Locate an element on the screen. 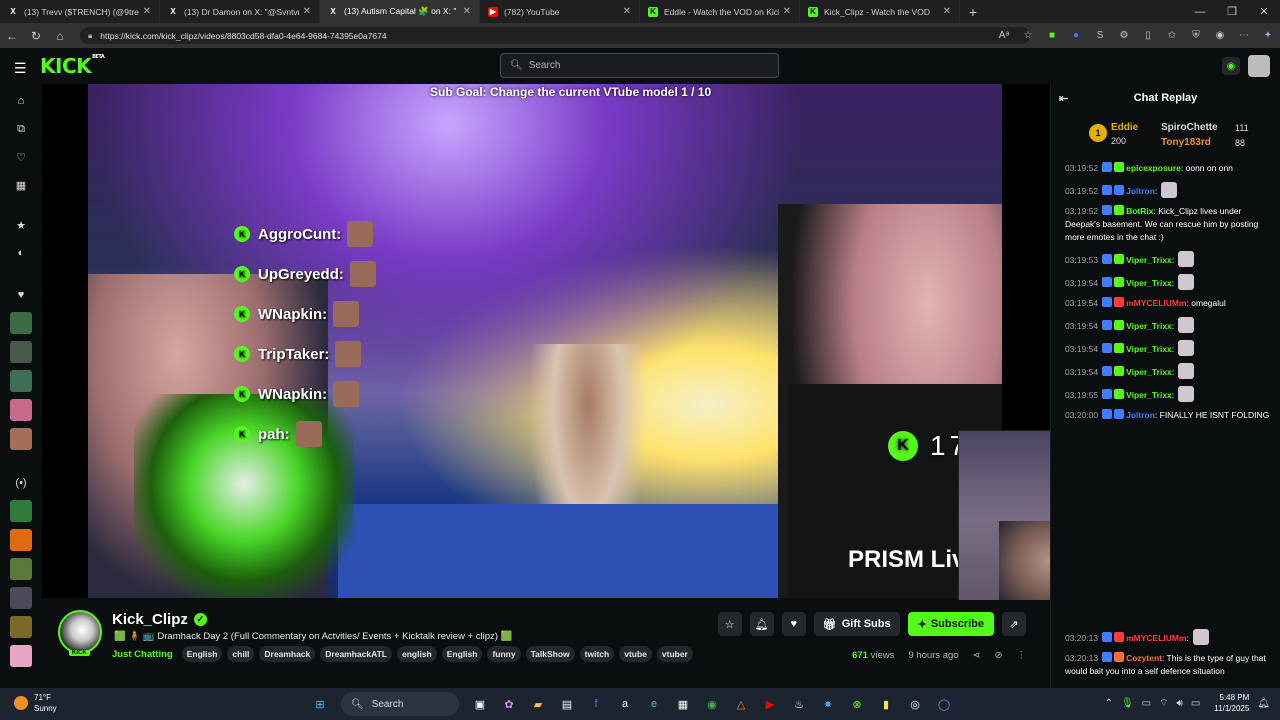  more-icon: ⋯ is located at coordinates (1244, 35).